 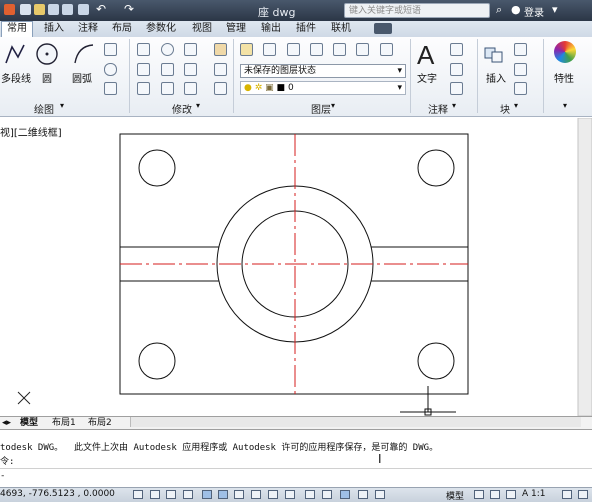 I want to click on pan-icon, so click(x=511, y=494).